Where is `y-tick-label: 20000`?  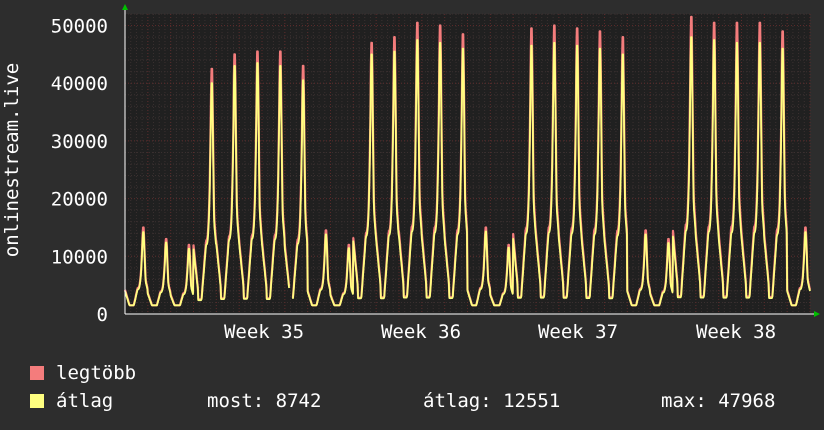
y-tick-label: 20000 is located at coordinates (79, 200).